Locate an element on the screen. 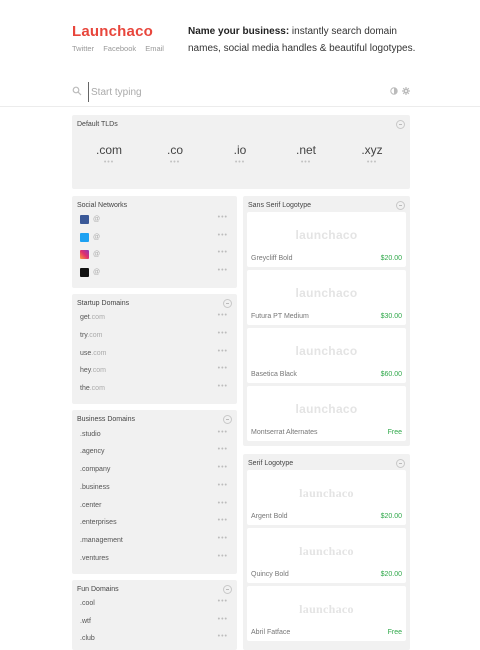 This screenshot has width=480, height=650. domain-prefix: hey is located at coordinates (85, 370).